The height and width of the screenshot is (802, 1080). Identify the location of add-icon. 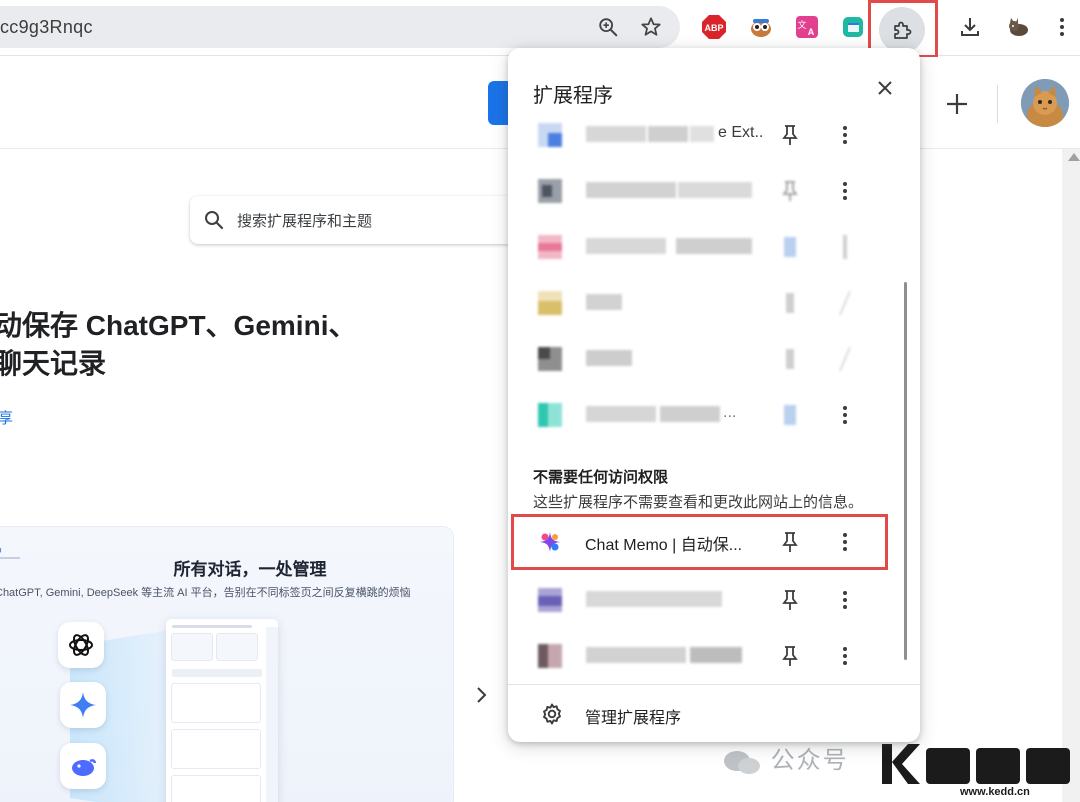
(957, 104).